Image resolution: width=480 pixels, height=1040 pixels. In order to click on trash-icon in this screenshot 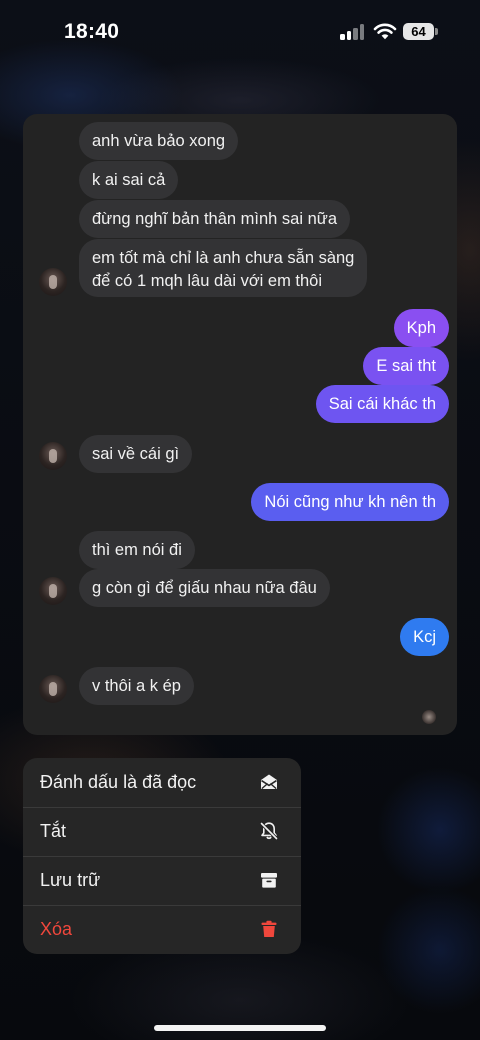, I will do `click(269, 928)`.